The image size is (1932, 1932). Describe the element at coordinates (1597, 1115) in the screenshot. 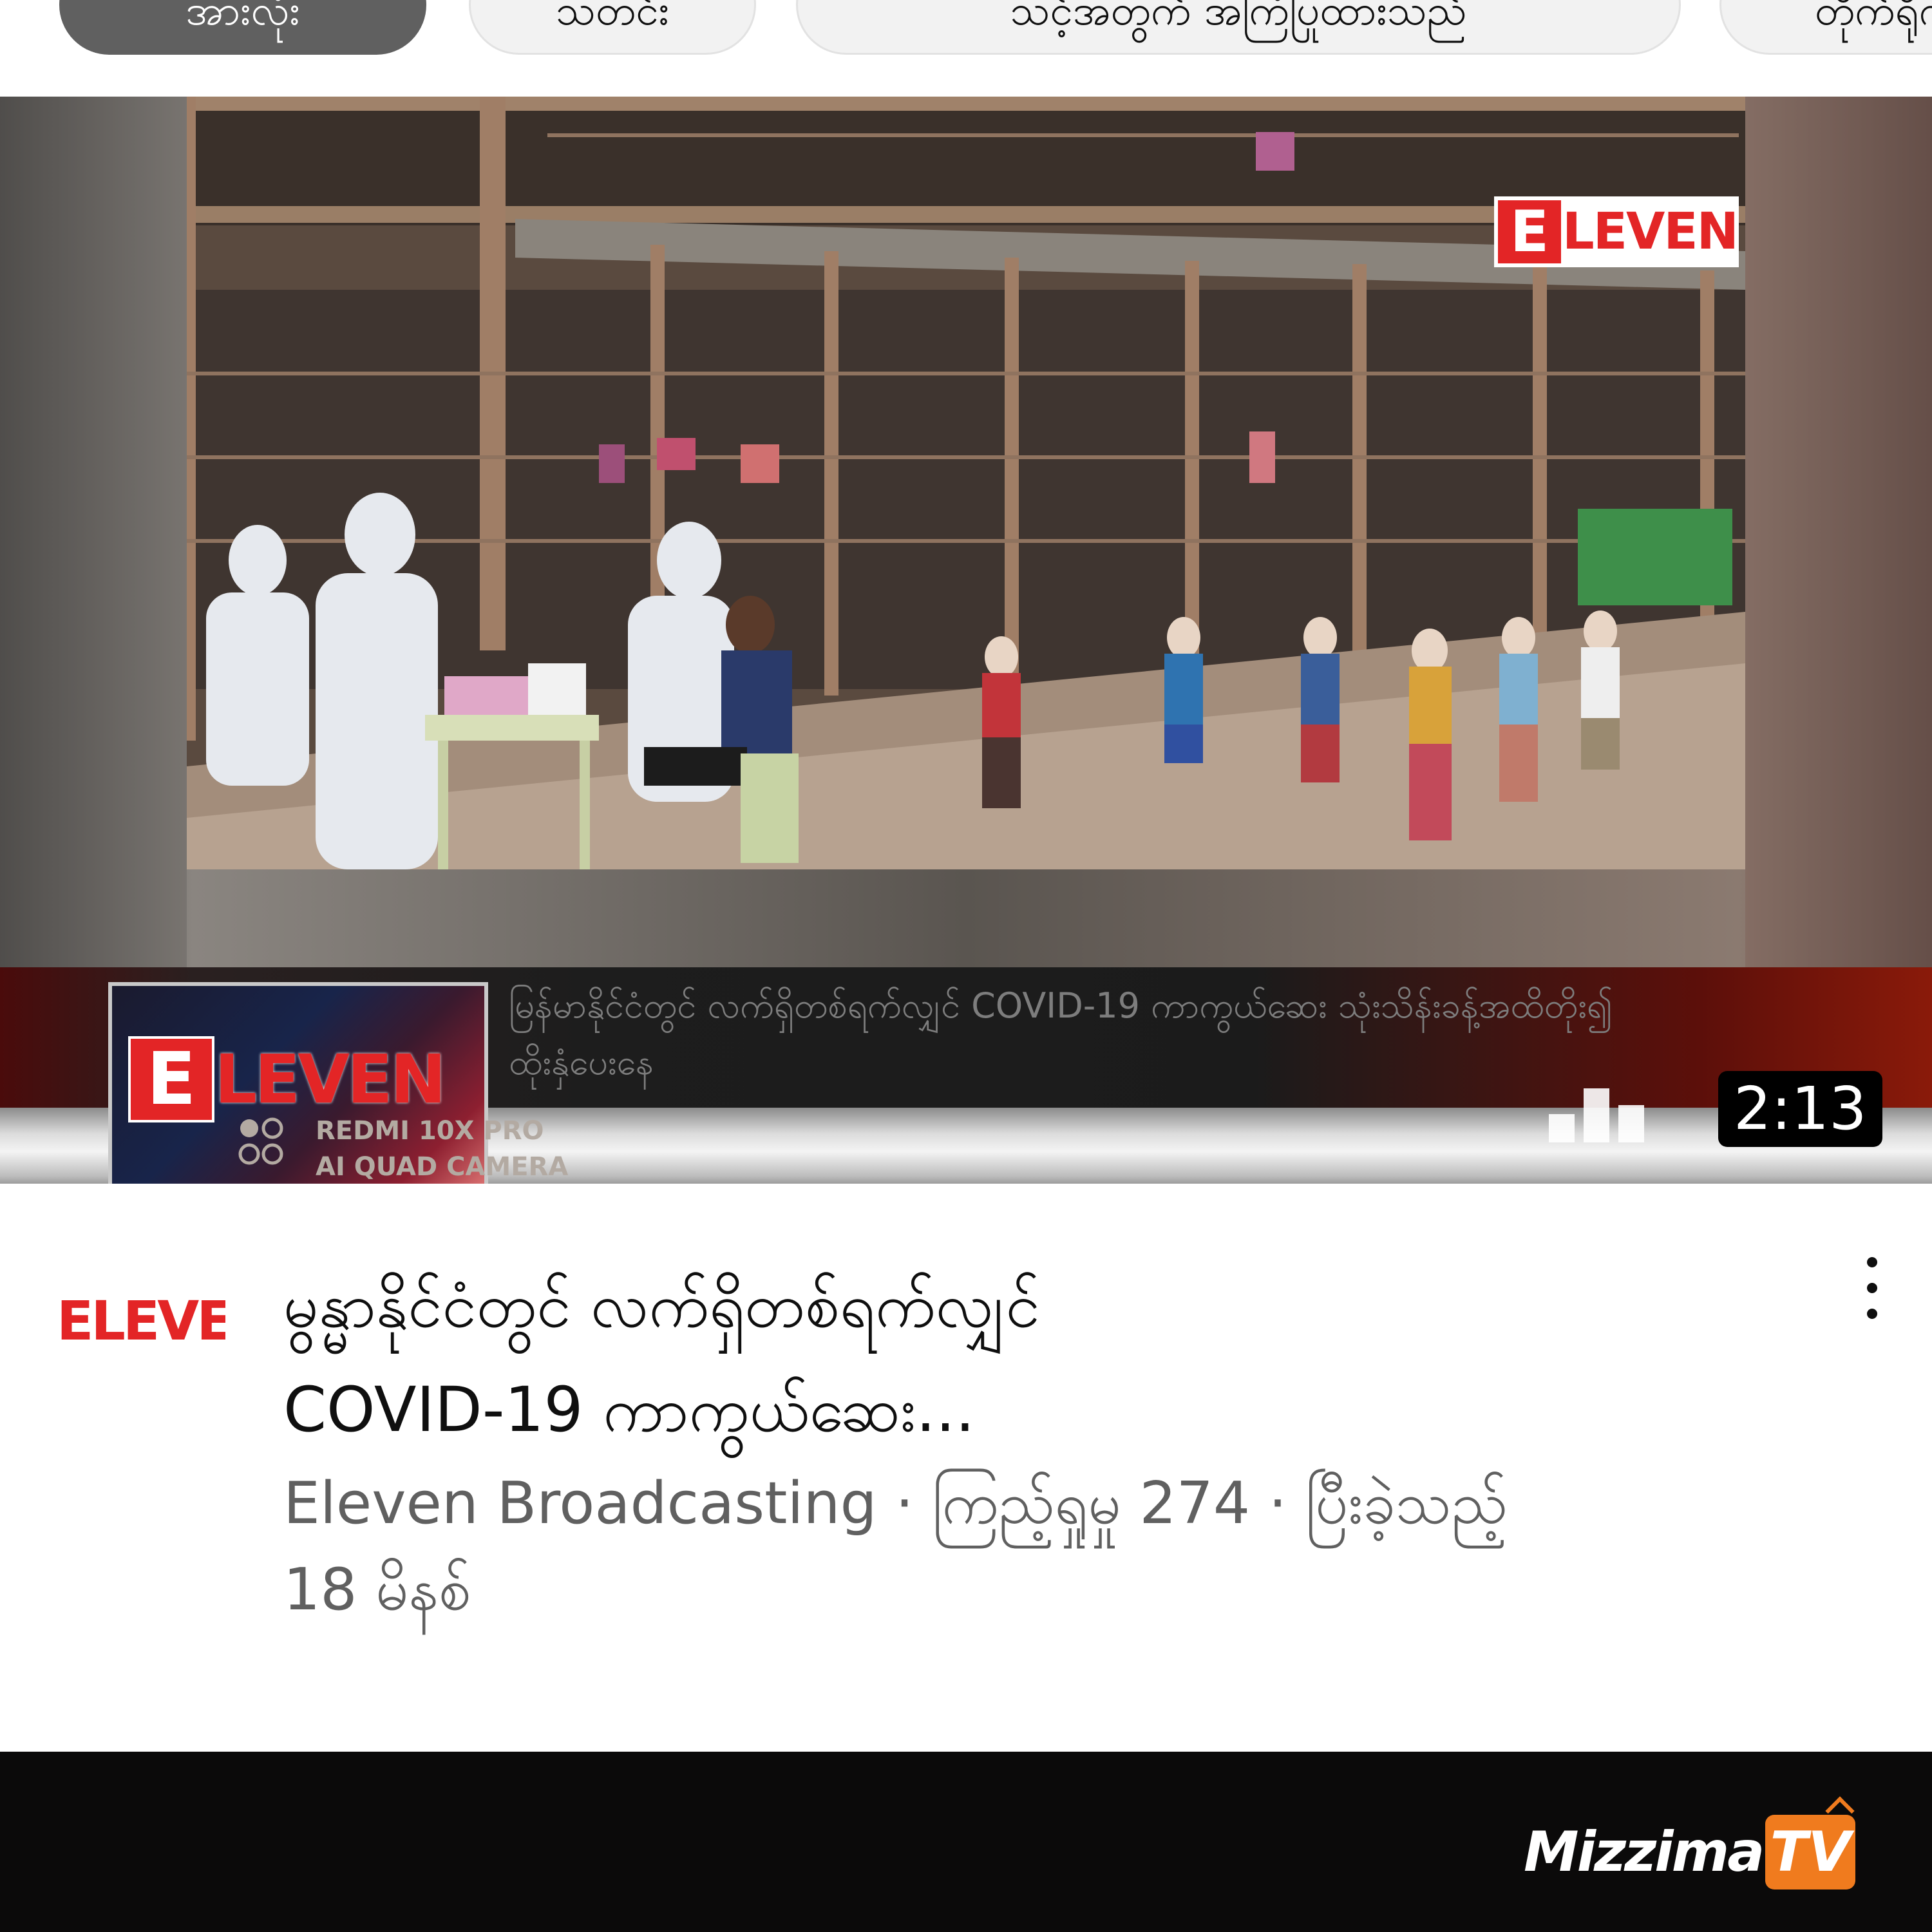

I see `trending-bars-icon` at that location.